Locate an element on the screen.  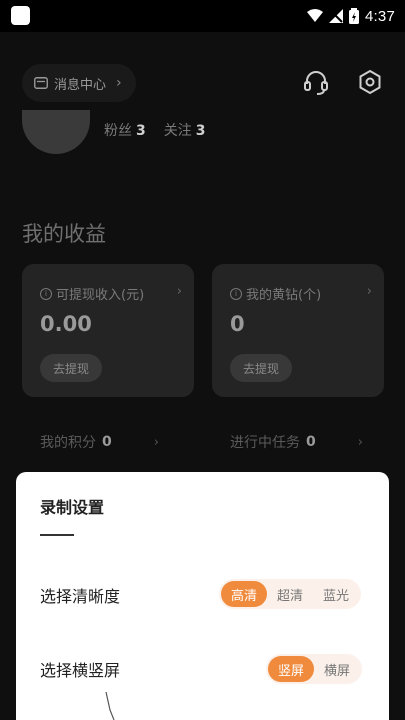
yellow-diamond-card: i 我的黄钻(个) › 0 去提现 is located at coordinates (298, 330).